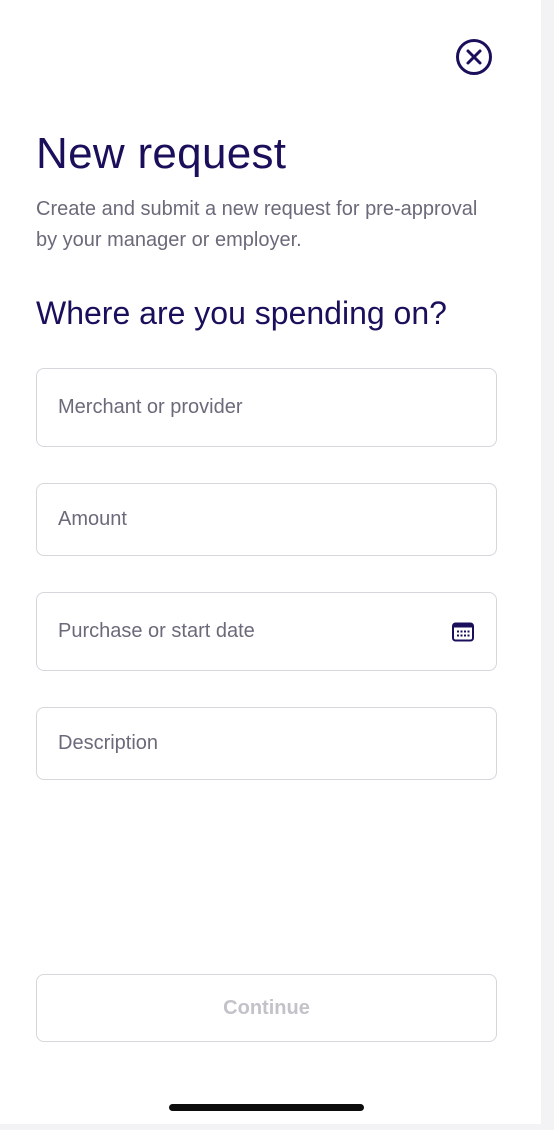 Image resolution: width=554 pixels, height=1130 pixels. Describe the element at coordinates (266, 1107) in the screenshot. I see `home-indicator` at that location.